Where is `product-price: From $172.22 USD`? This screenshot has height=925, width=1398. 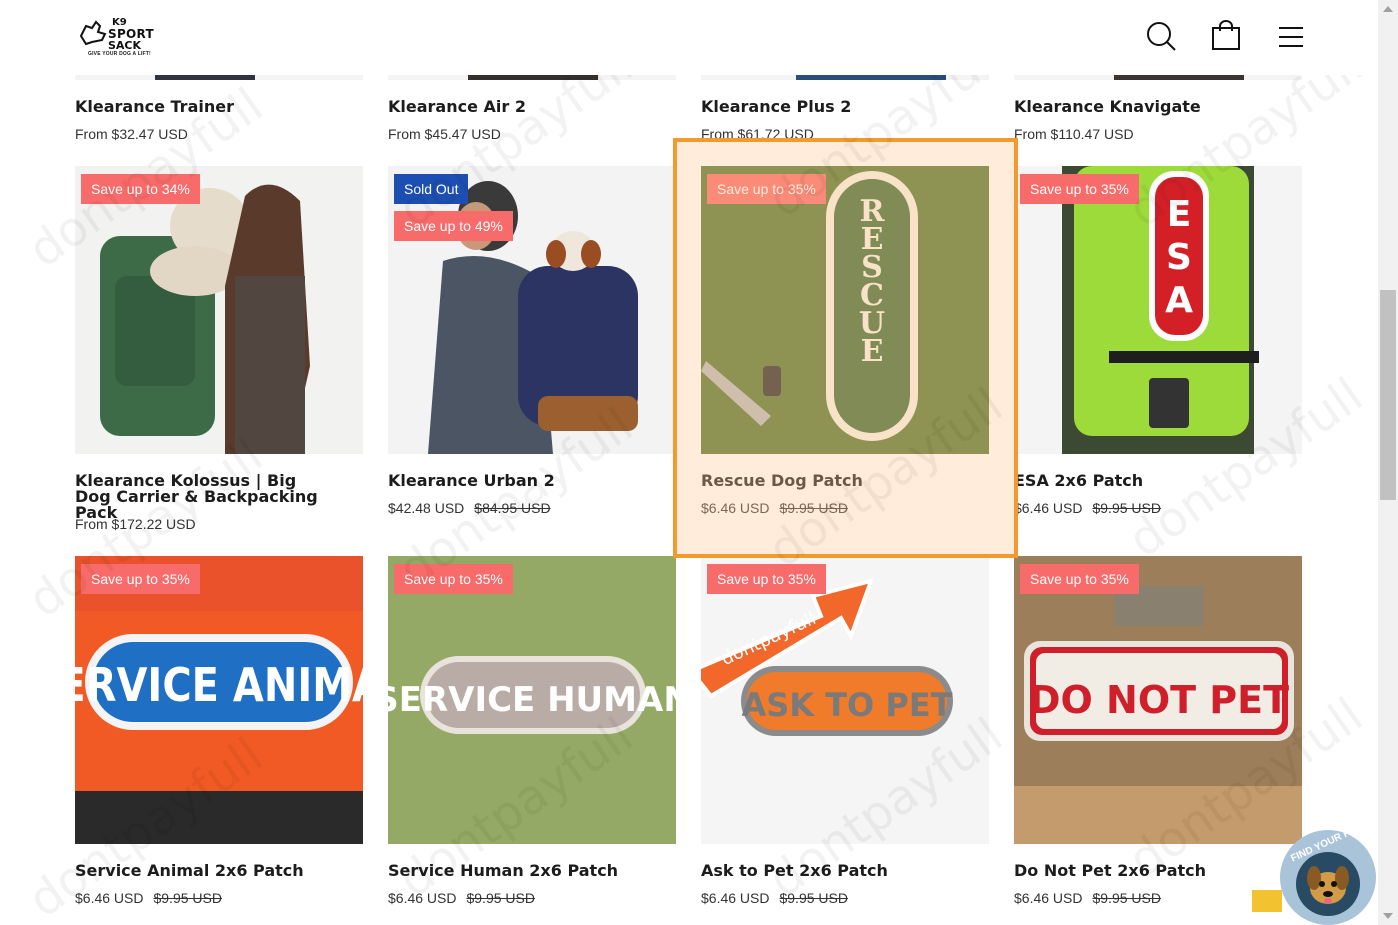 product-price: From $172.22 USD is located at coordinates (135, 524).